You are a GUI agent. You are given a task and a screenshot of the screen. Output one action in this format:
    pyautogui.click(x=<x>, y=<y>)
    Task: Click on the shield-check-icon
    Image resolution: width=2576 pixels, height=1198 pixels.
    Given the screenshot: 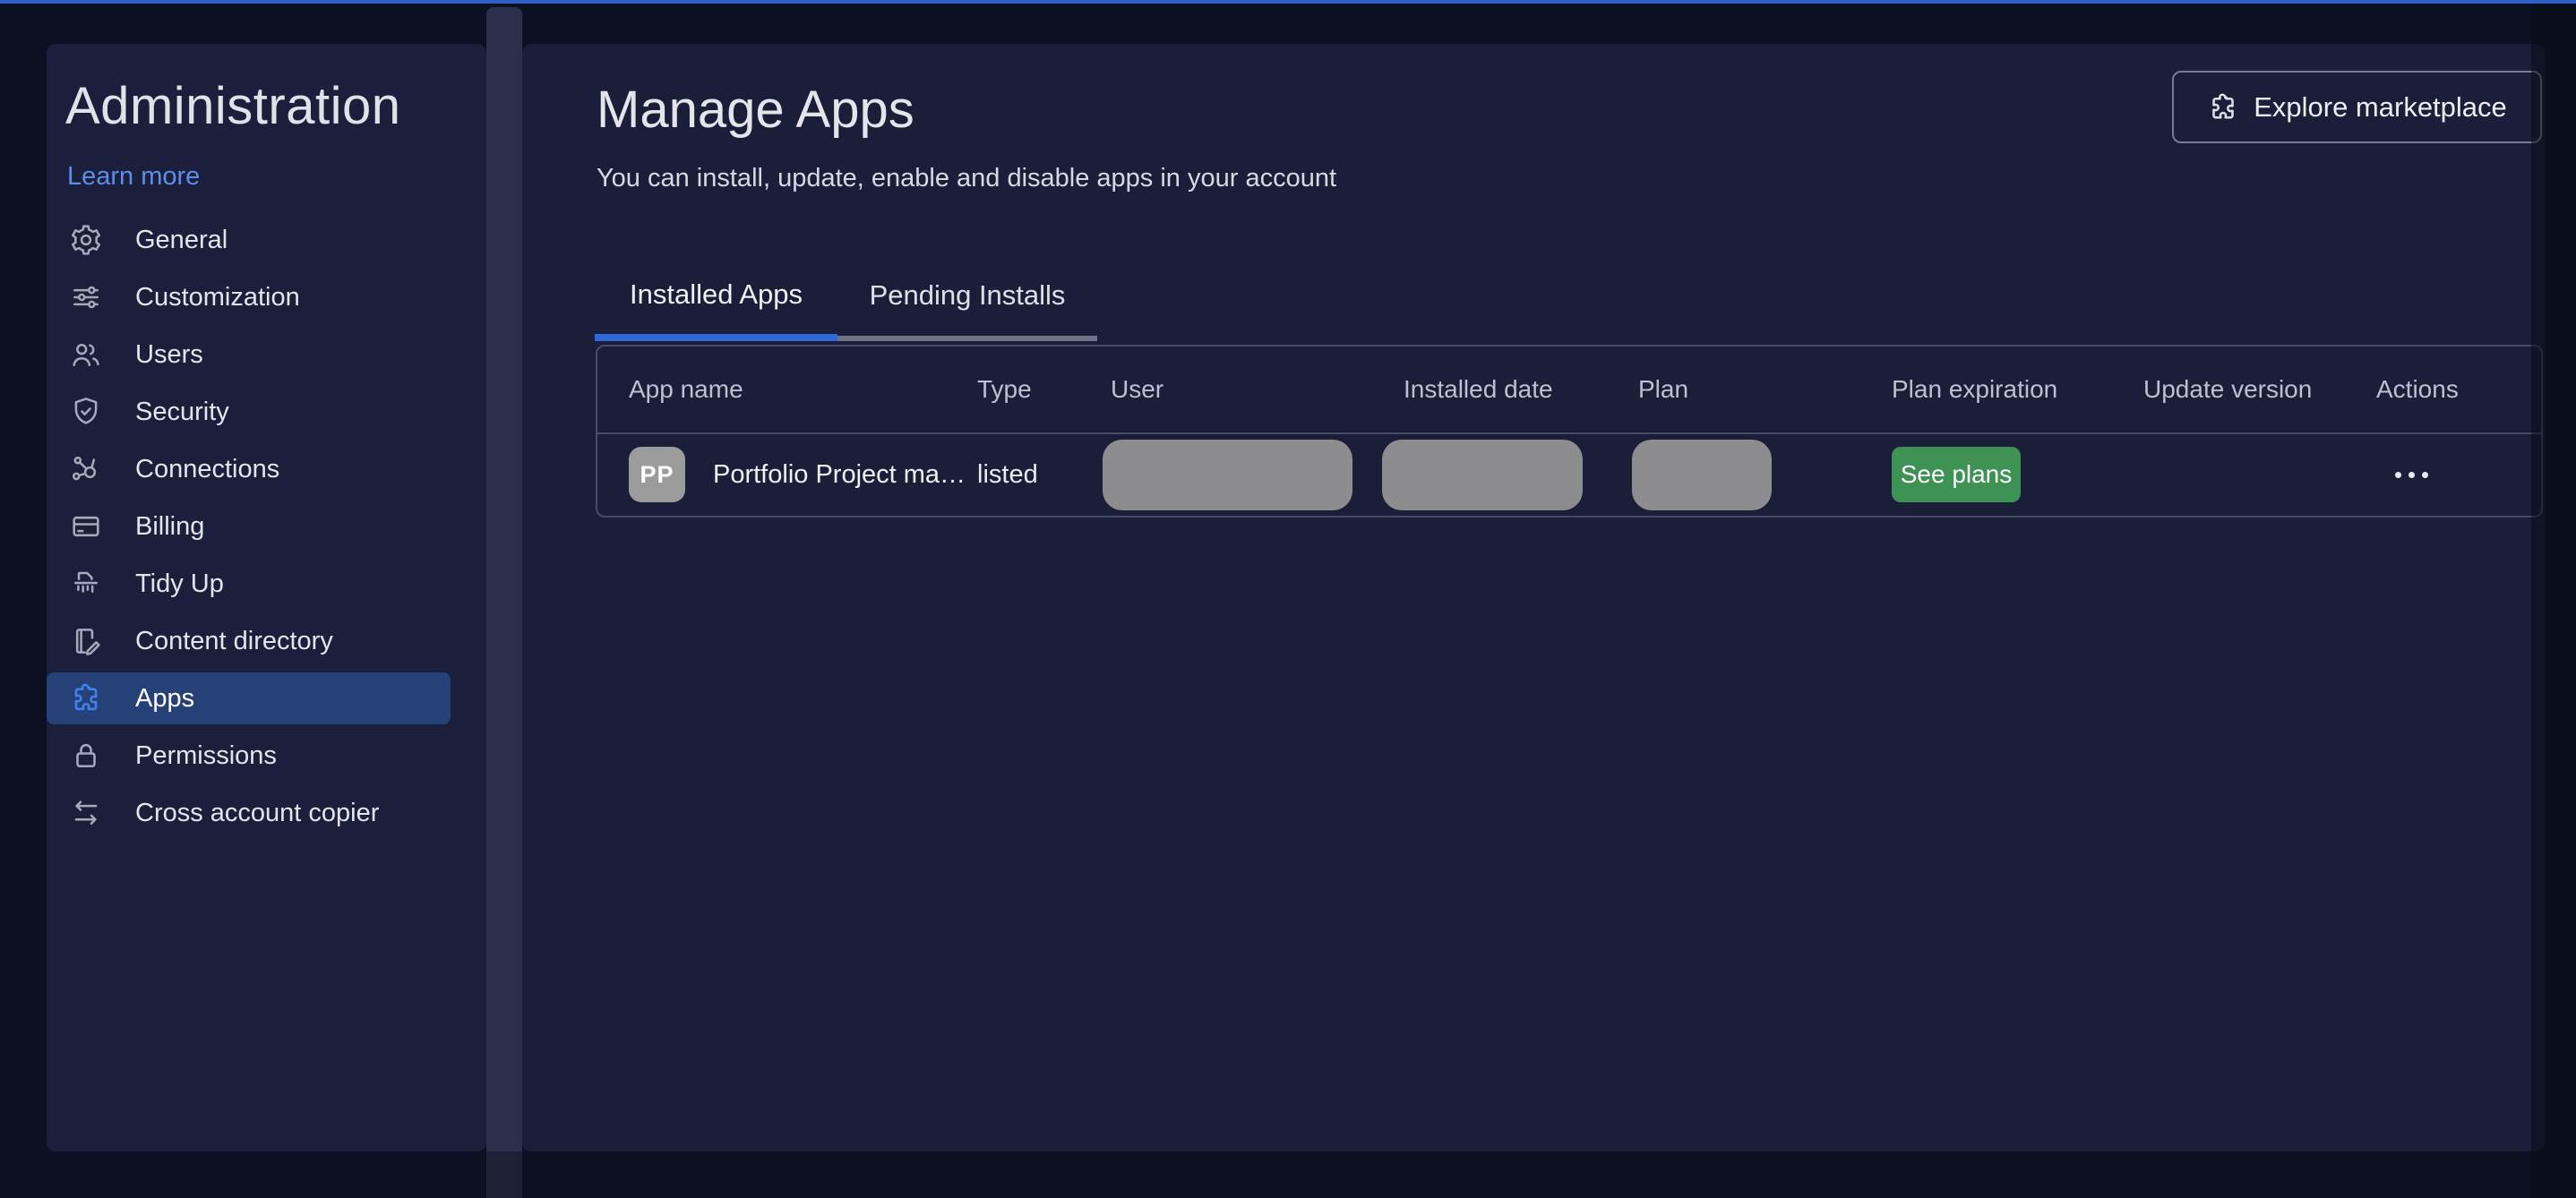 What is the action you would take?
    pyautogui.click(x=86, y=412)
    